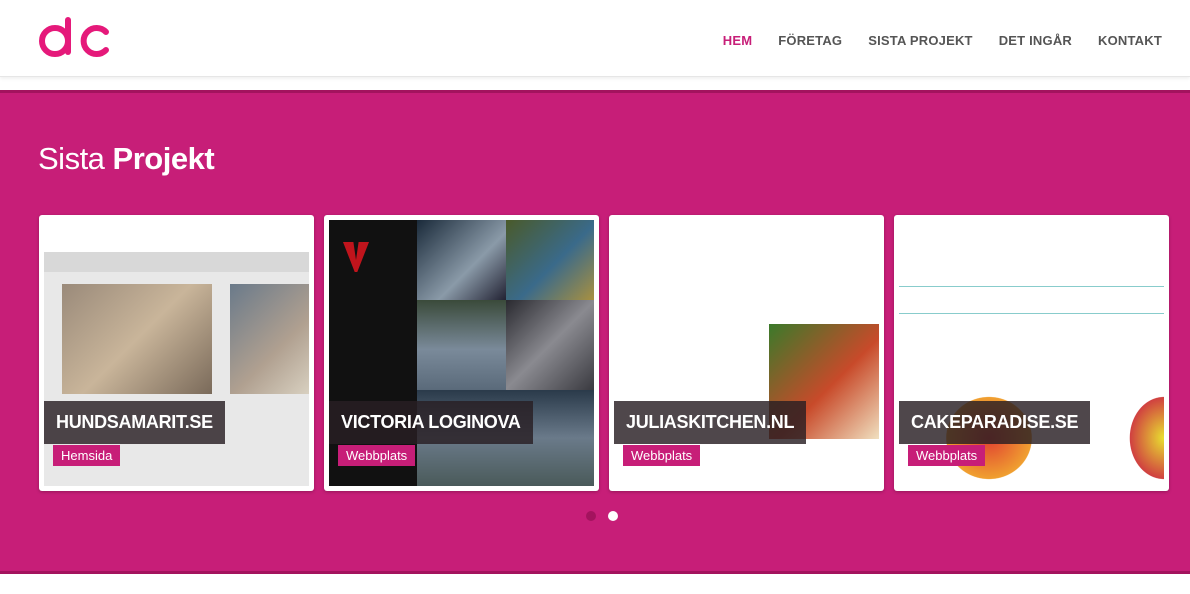  Describe the element at coordinates (87, 455) in the screenshot. I see `project-tag: Hemsida` at that location.